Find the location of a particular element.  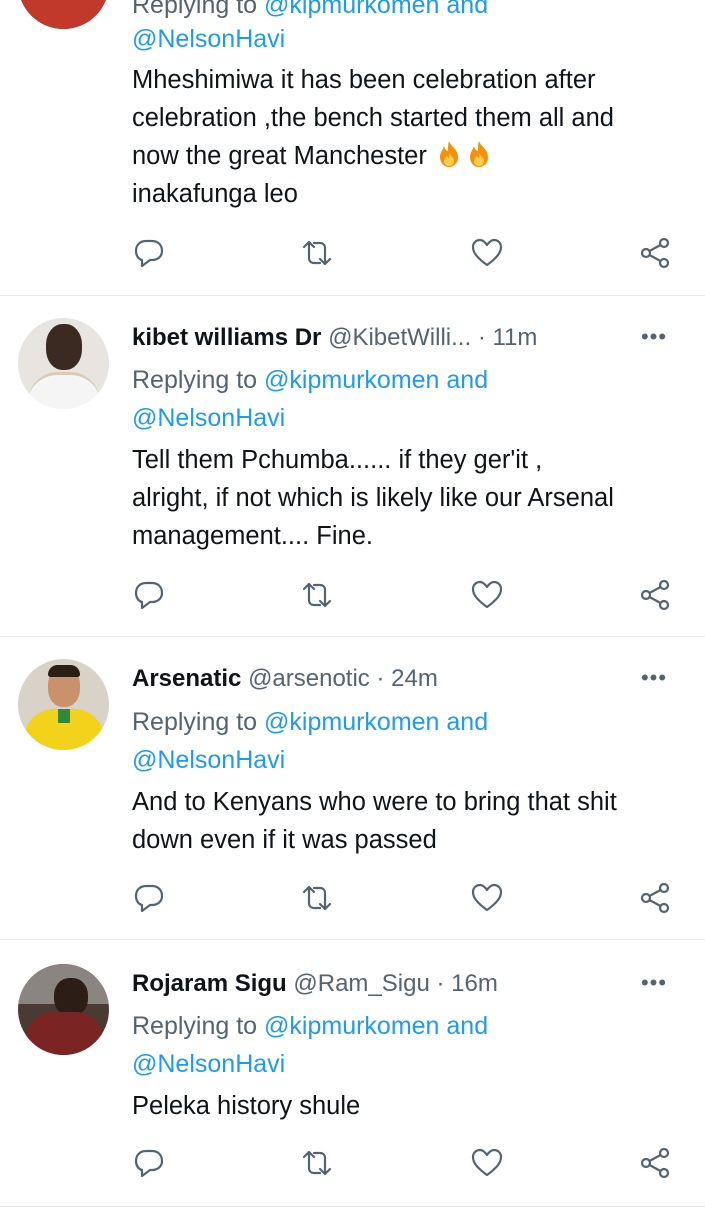

user-handle: @Ram_Sigu is located at coordinates (361, 983).